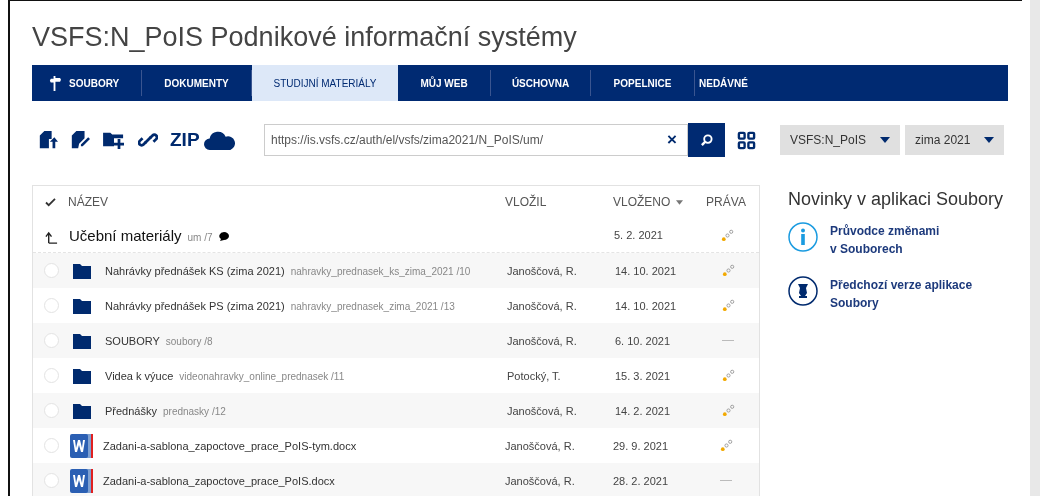 This screenshot has height=496, width=1040. What do you see at coordinates (803, 237) in the screenshot?
I see `info-icon` at bounding box center [803, 237].